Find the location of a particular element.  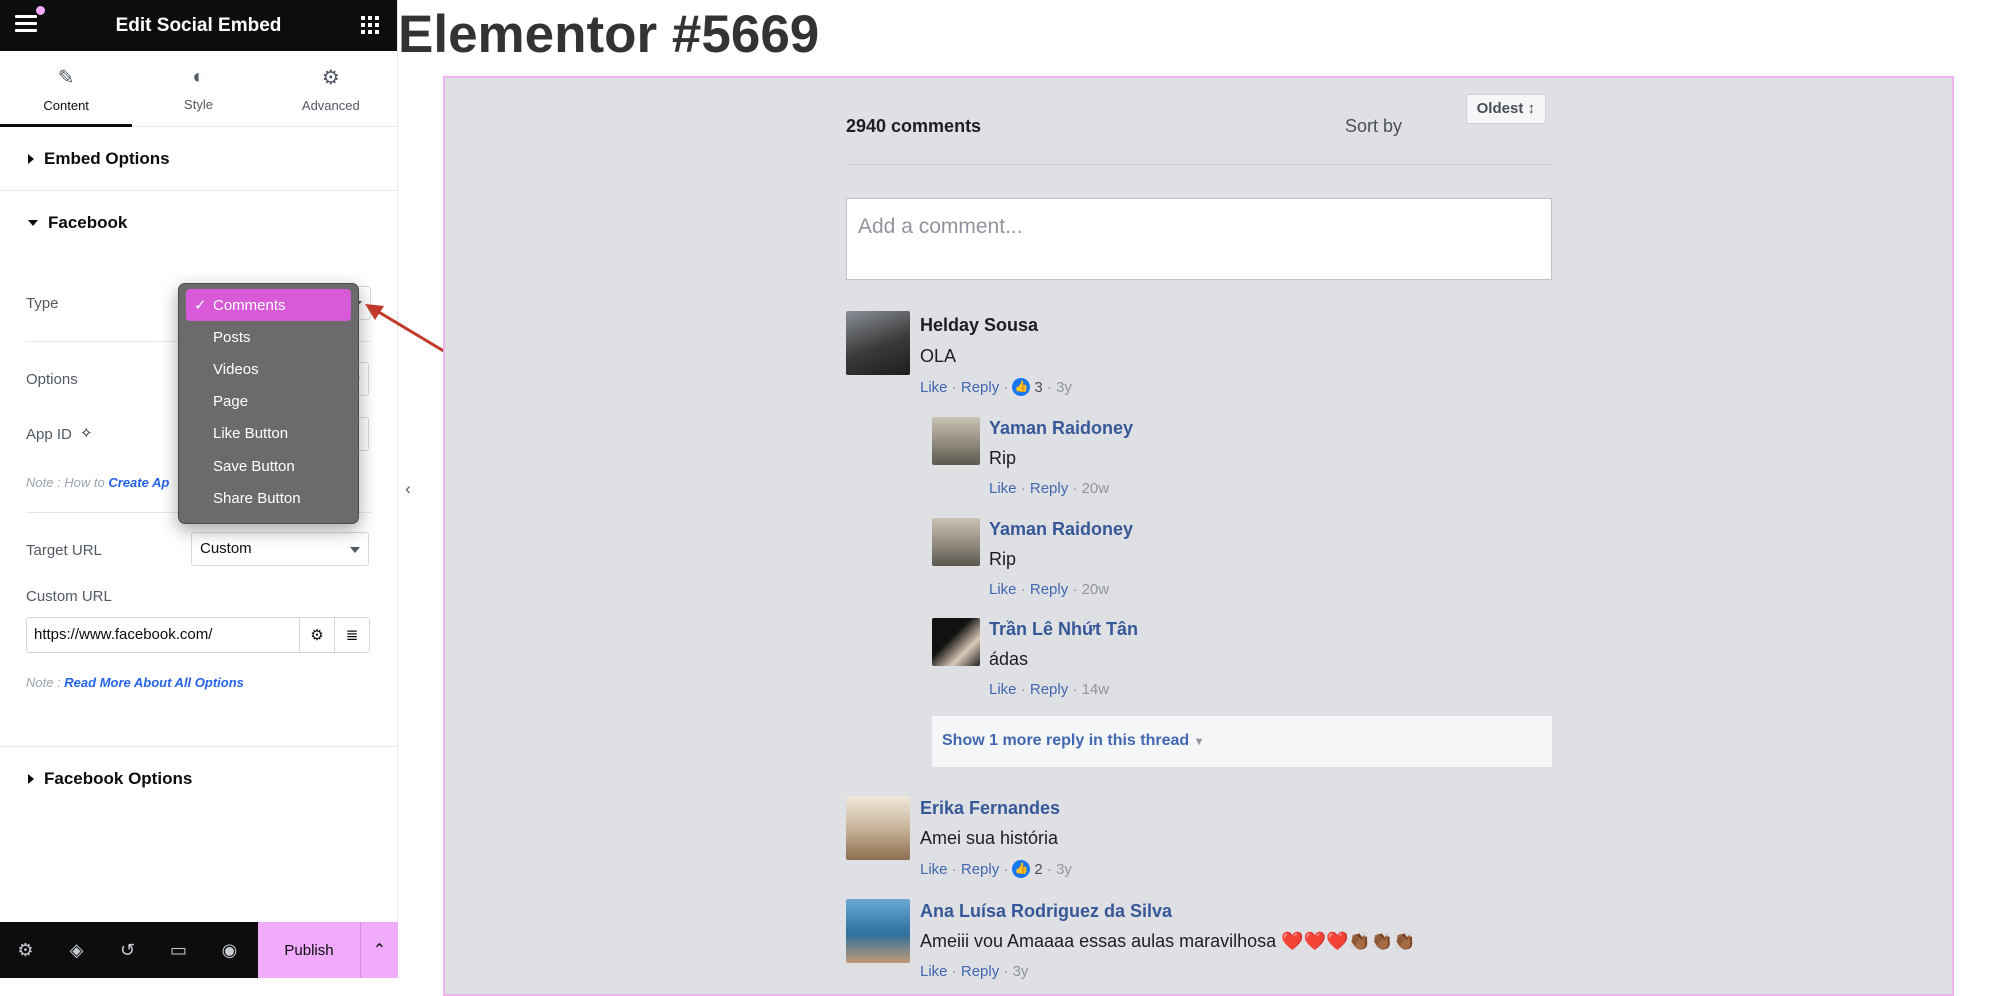

dropdown-option-share-button: Share Button is located at coordinates (268, 498).